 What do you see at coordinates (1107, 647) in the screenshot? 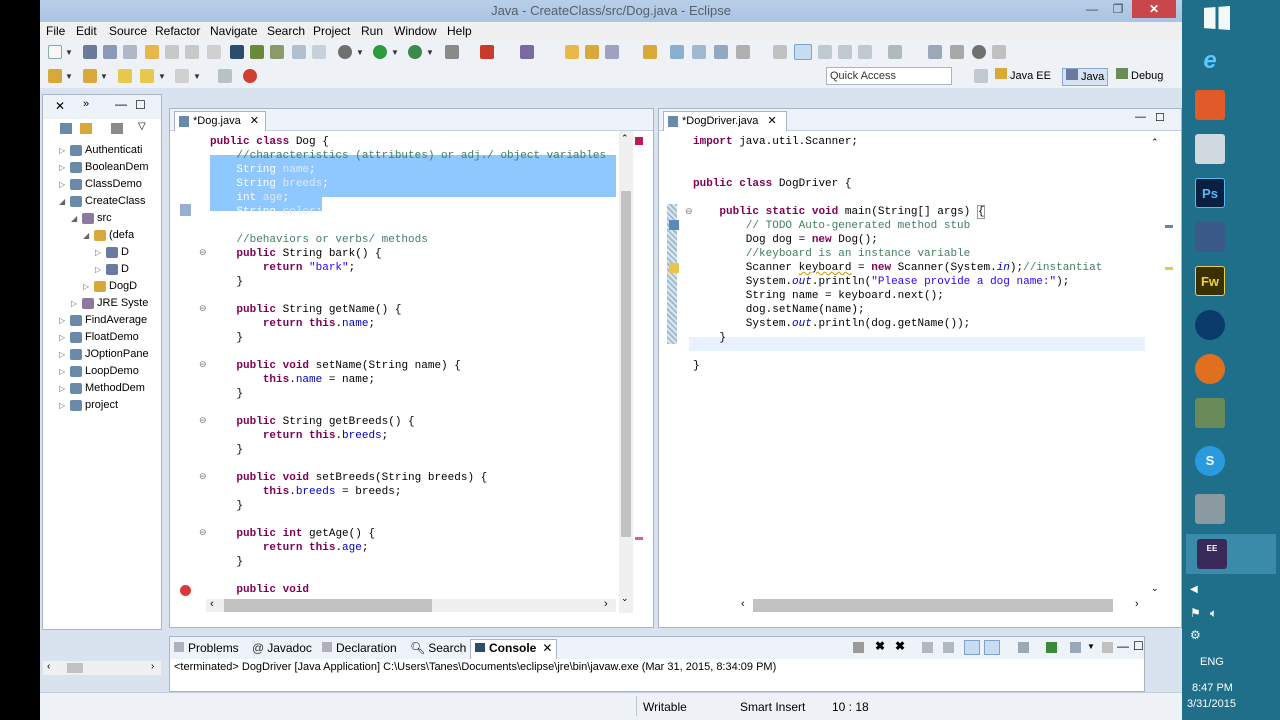
I see `new-console-icon` at bounding box center [1107, 647].